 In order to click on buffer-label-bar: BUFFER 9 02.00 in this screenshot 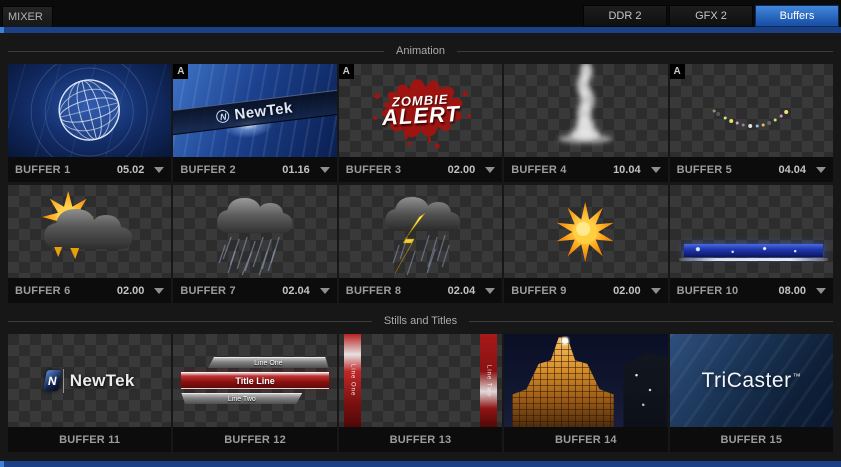, I will do `click(586, 290)`.